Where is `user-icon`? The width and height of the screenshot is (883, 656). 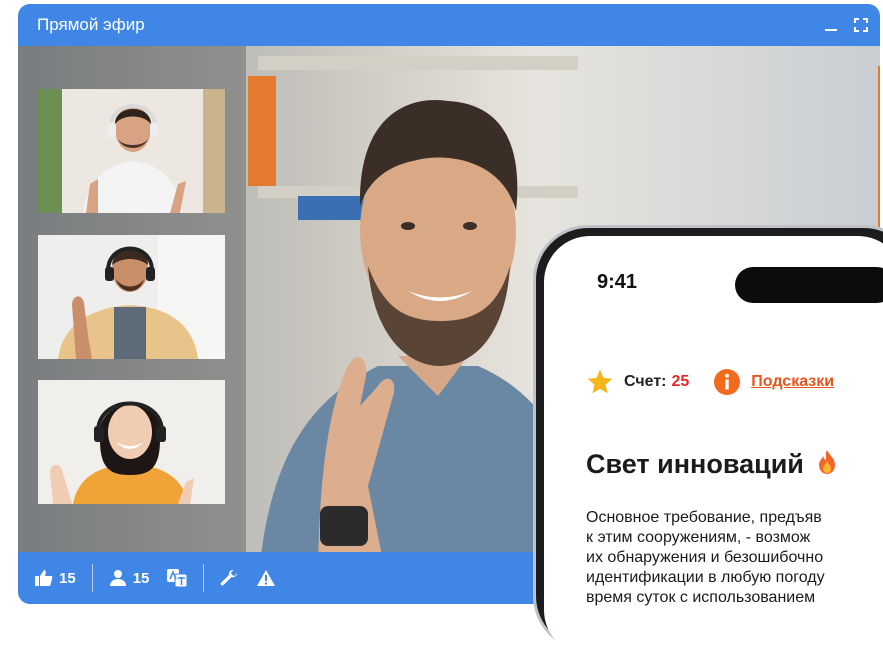 user-icon is located at coordinates (117, 578).